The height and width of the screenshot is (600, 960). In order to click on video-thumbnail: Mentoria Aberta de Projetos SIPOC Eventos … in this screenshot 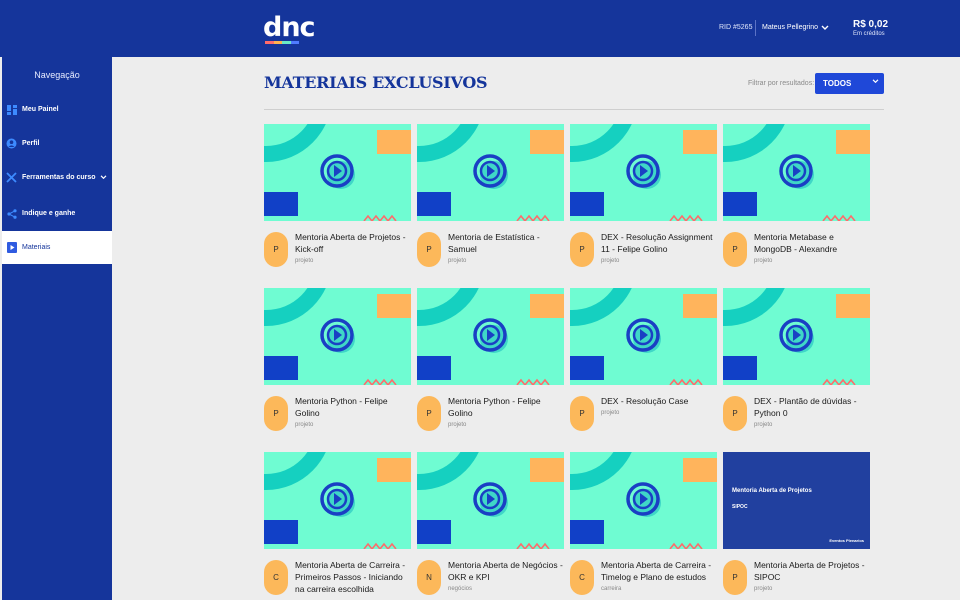, I will do `click(796, 500)`.